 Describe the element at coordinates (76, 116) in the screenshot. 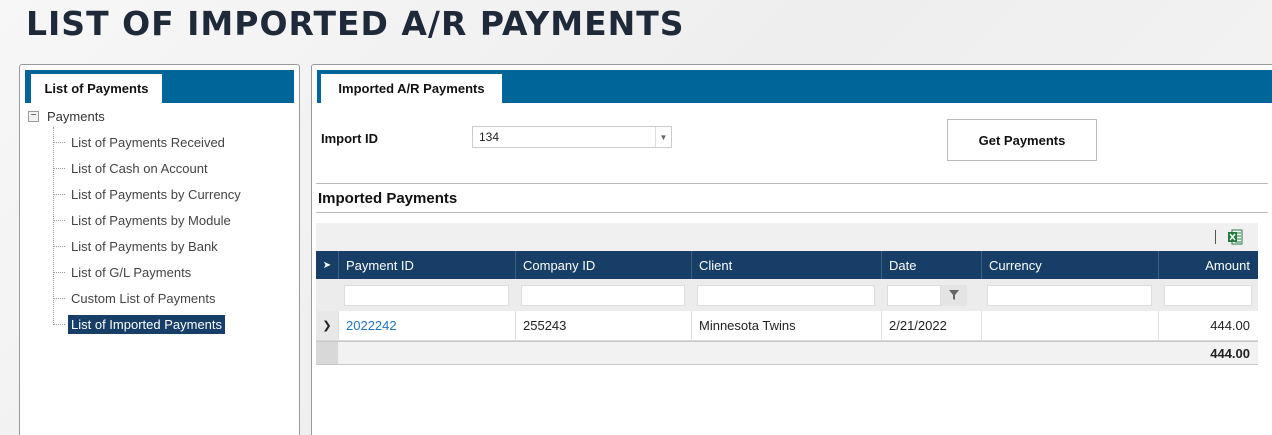

I see `tree-root-label: Payments` at that location.